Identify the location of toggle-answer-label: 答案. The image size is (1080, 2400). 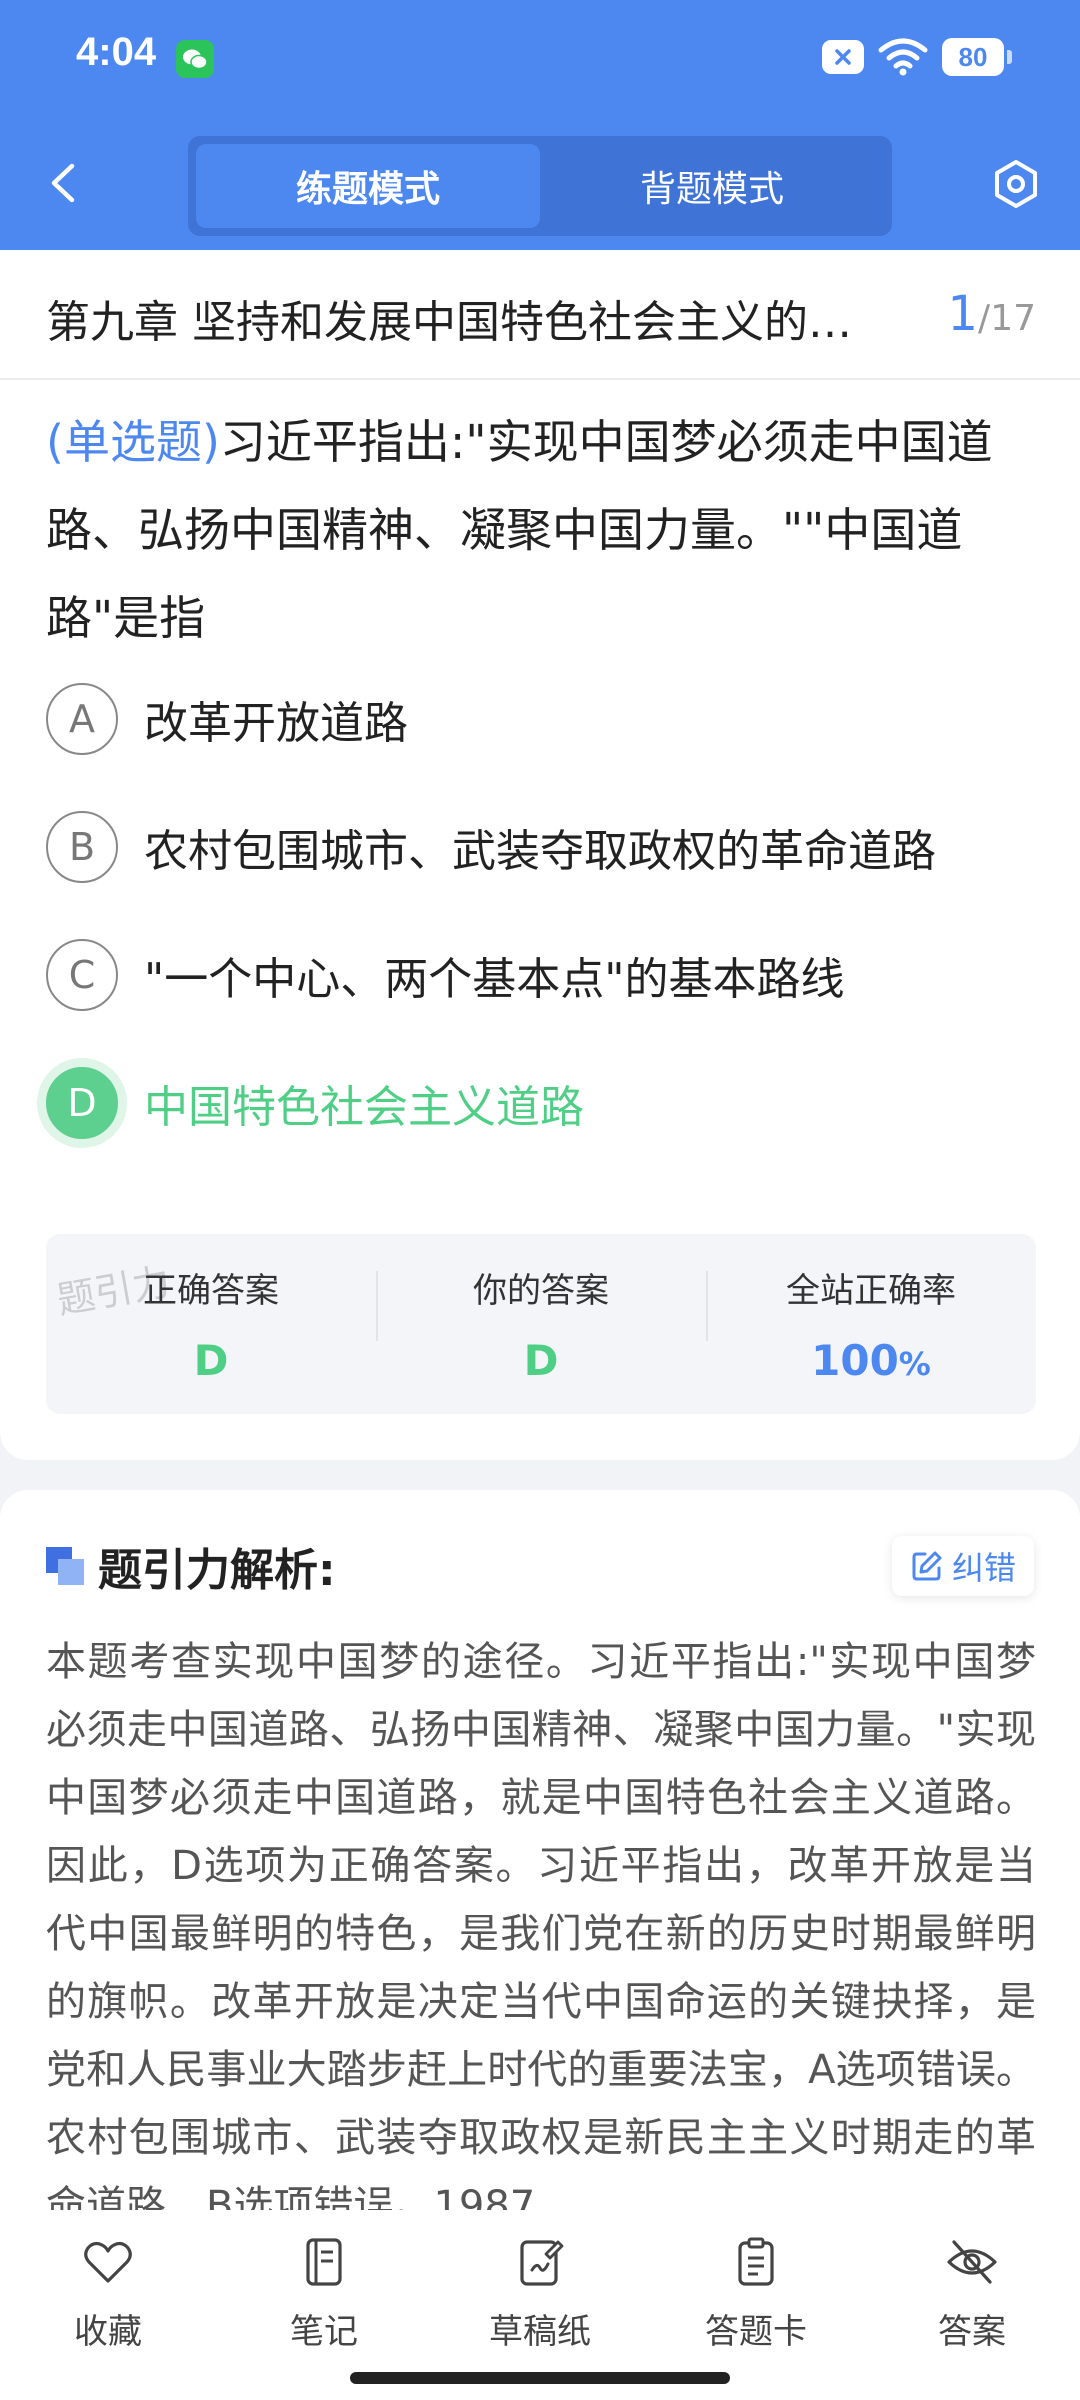
(972, 2332).